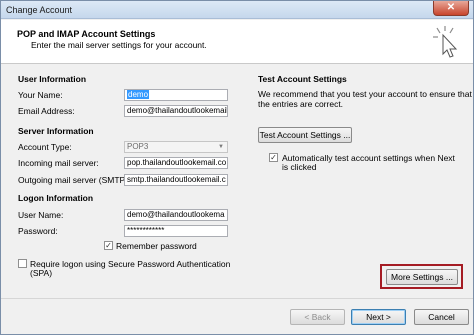 Image resolution: width=474 pixels, height=335 pixels. What do you see at coordinates (52, 79) in the screenshot?
I see `user-information-heading: User Information` at bounding box center [52, 79].